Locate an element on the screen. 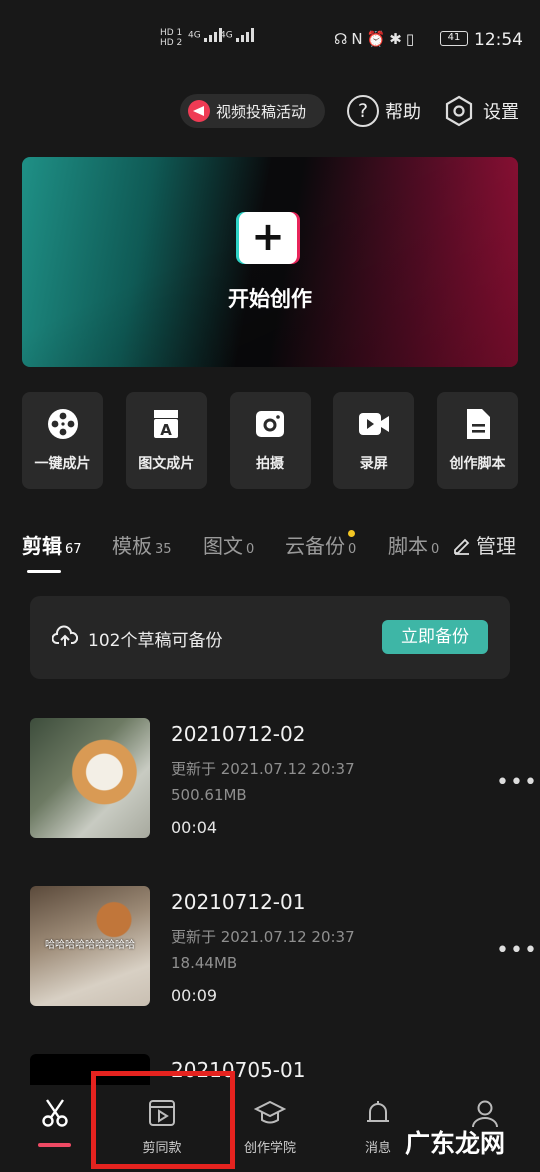  alarm-icon: ⏰ is located at coordinates (378, 39).